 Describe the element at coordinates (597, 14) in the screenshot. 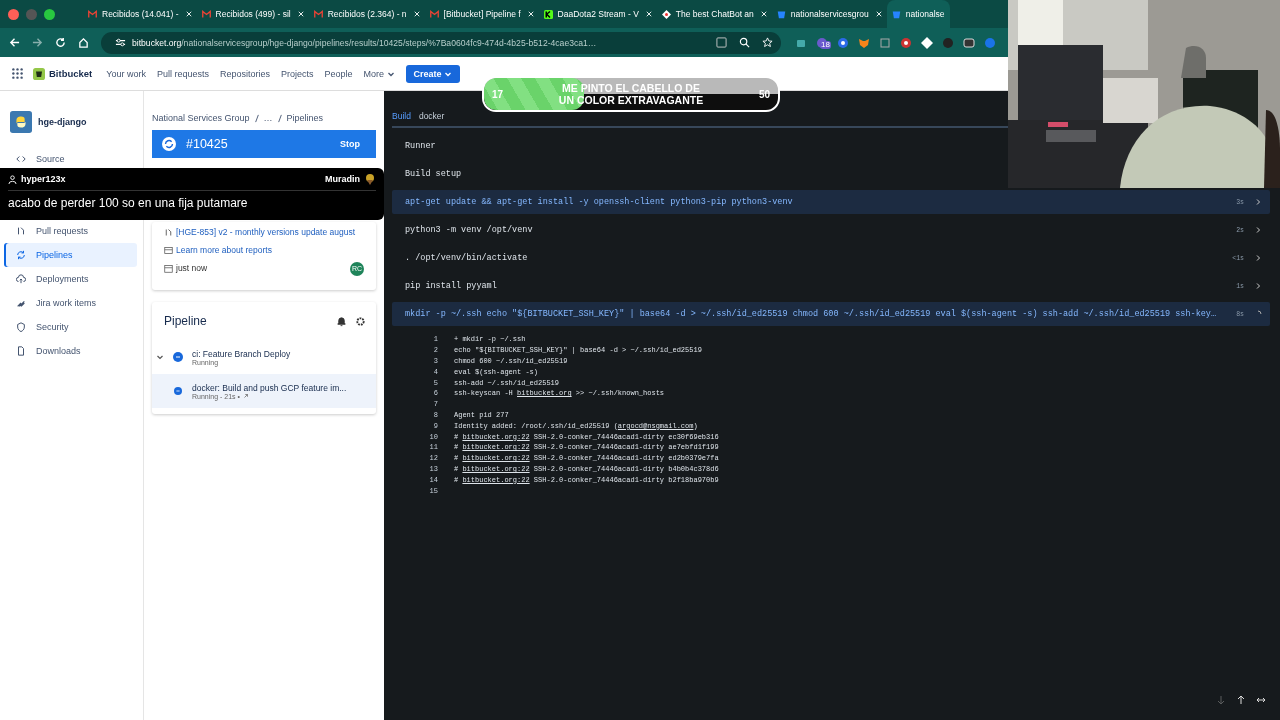

I see `browser-tab: DaaDota2 Stream - V` at that location.